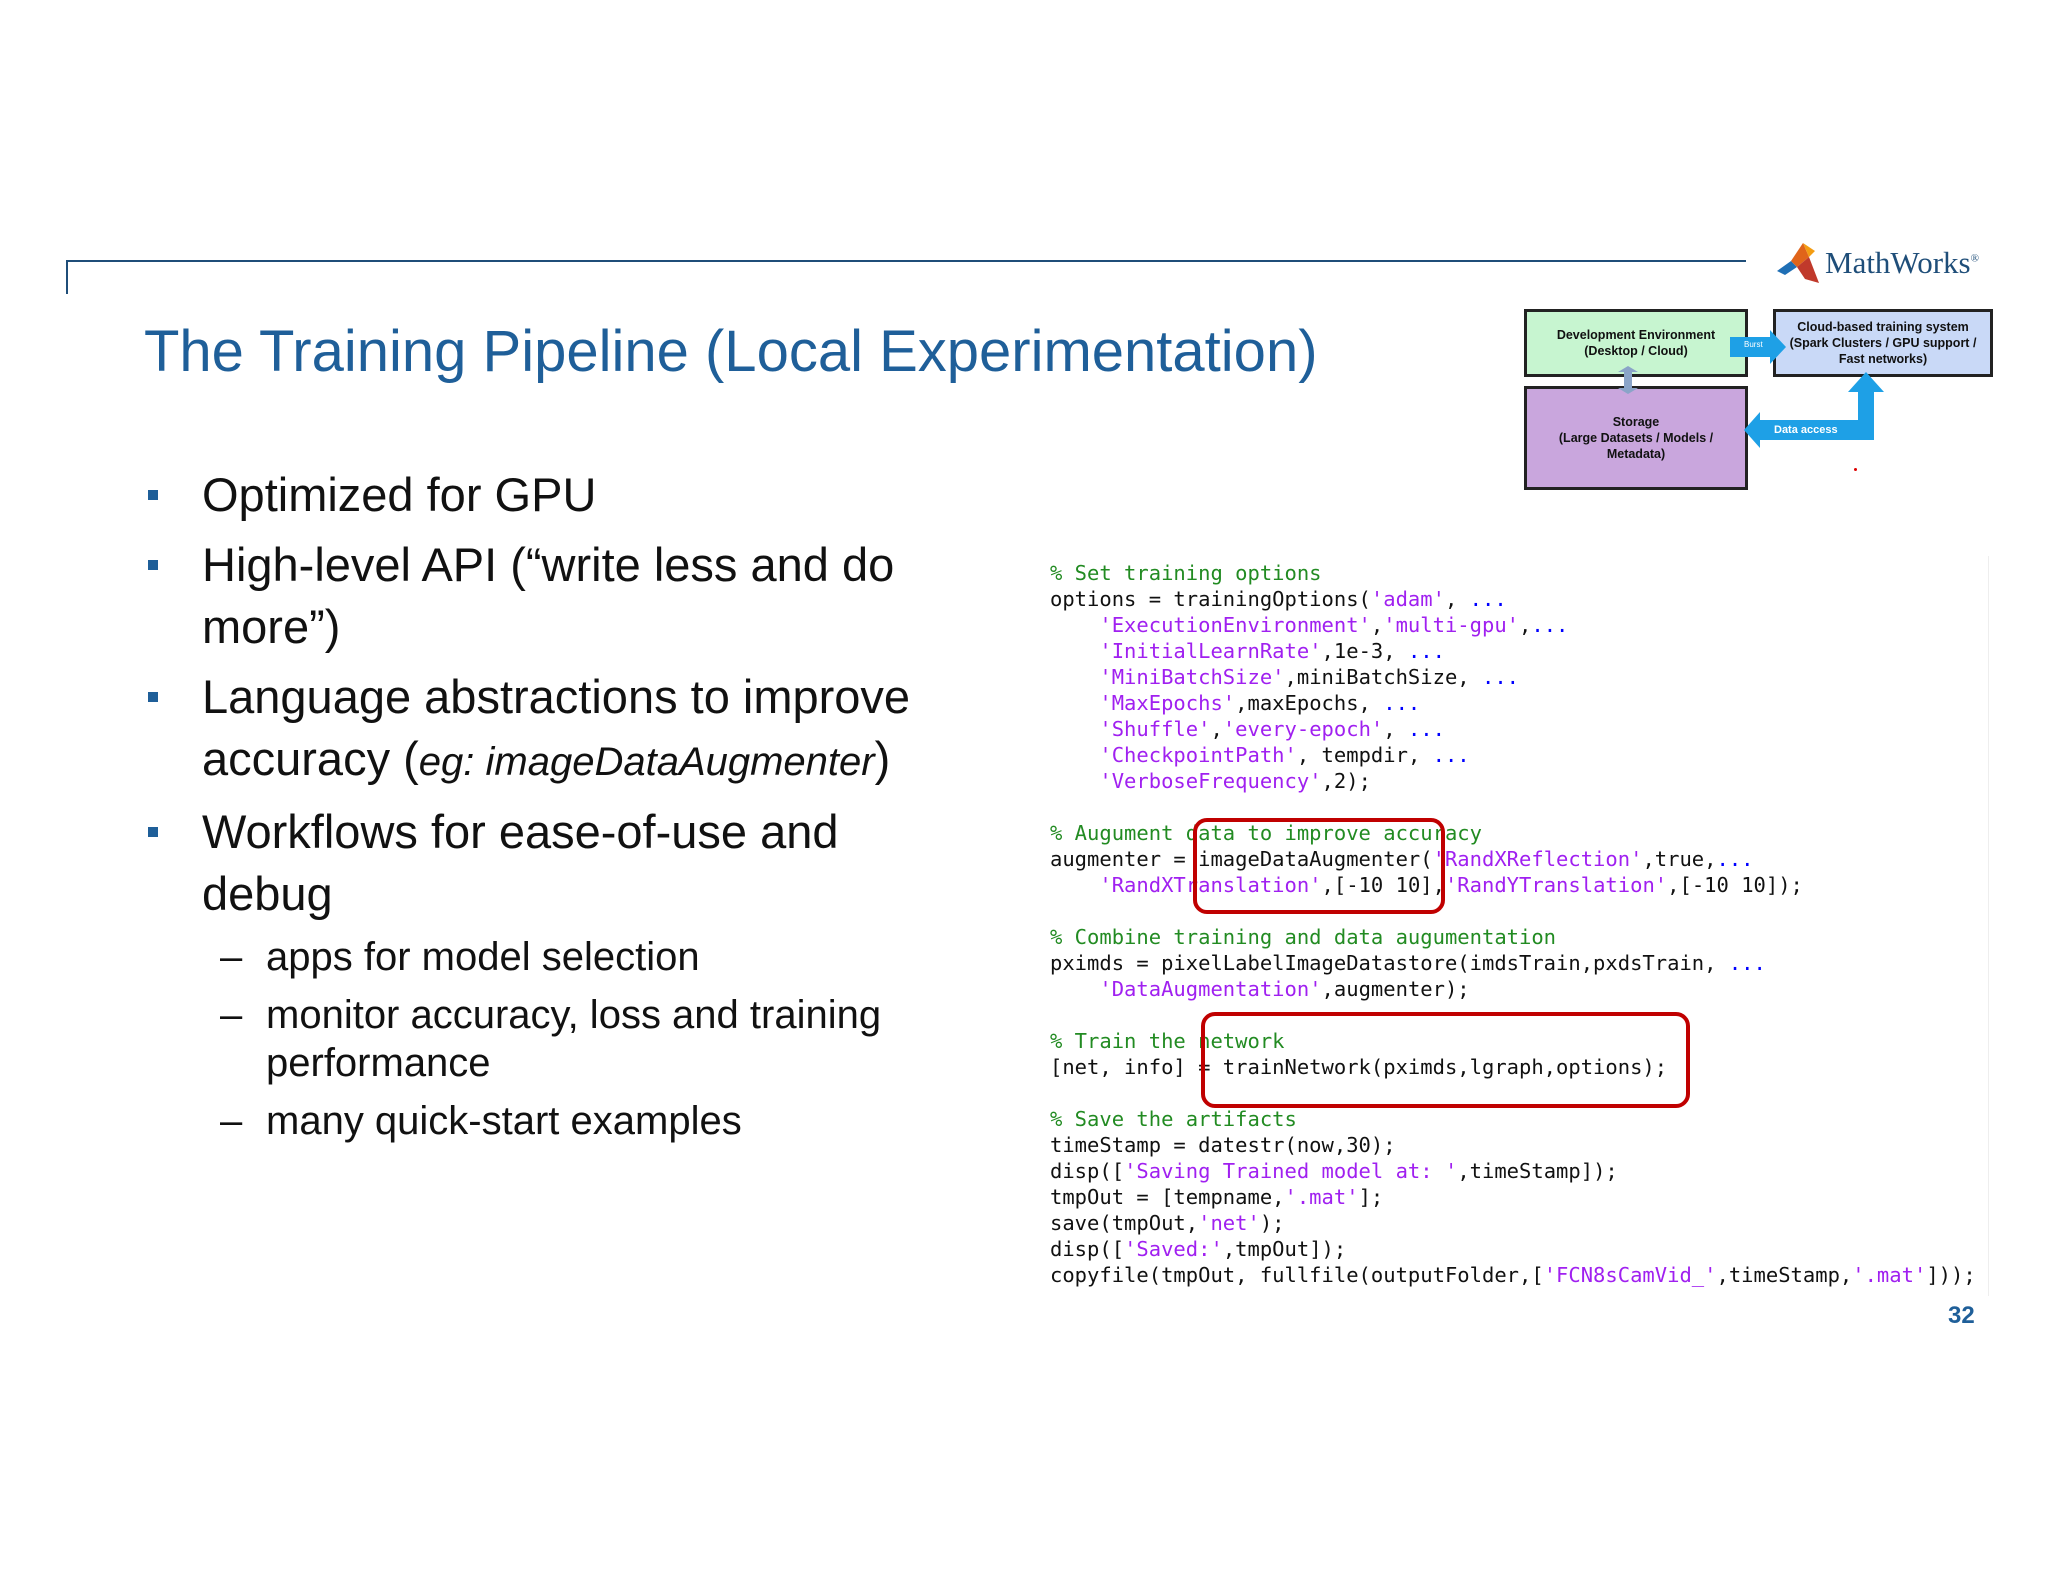 The height and width of the screenshot is (1582, 2048). What do you see at coordinates (1806, 430) in the screenshot?
I see `data-access-label: Data access` at bounding box center [1806, 430].